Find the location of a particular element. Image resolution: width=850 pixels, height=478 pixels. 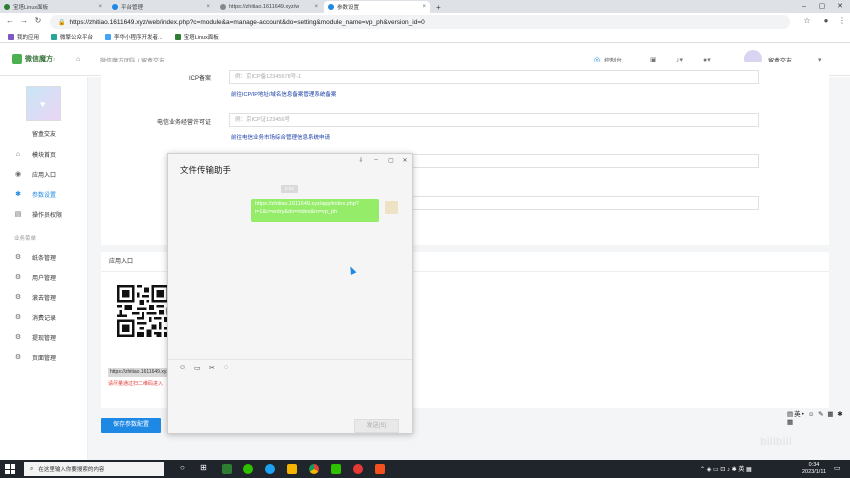

back-arrow-icon: ← is located at coordinates (10, 20).